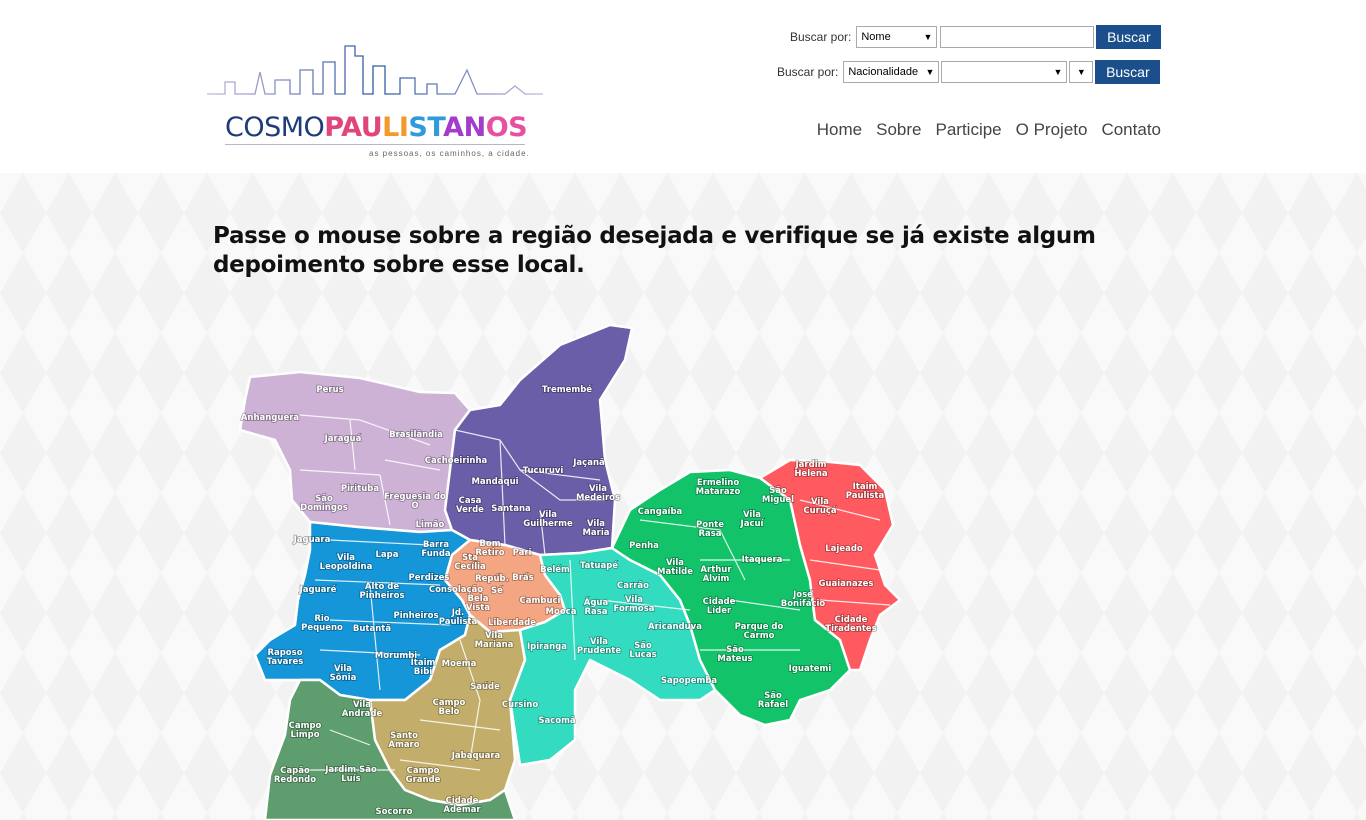  I want to click on district-label-lajeado: Lajeado, so click(843, 549).